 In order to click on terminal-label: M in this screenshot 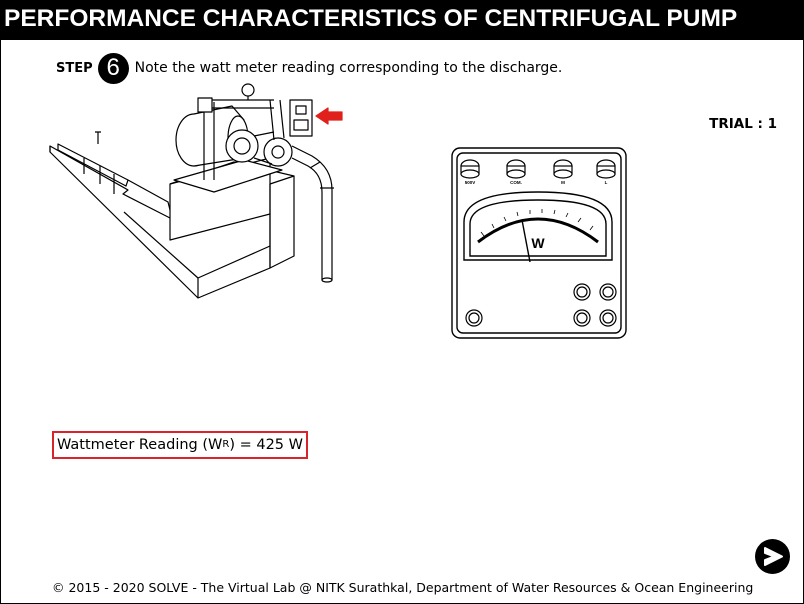, I will do `click(563, 182)`.